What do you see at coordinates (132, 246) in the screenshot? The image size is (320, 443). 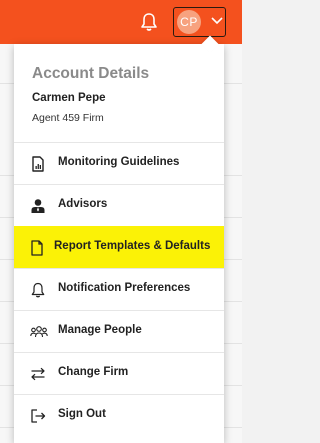 I see `menu-item-label: Report Templates & Defaults` at bounding box center [132, 246].